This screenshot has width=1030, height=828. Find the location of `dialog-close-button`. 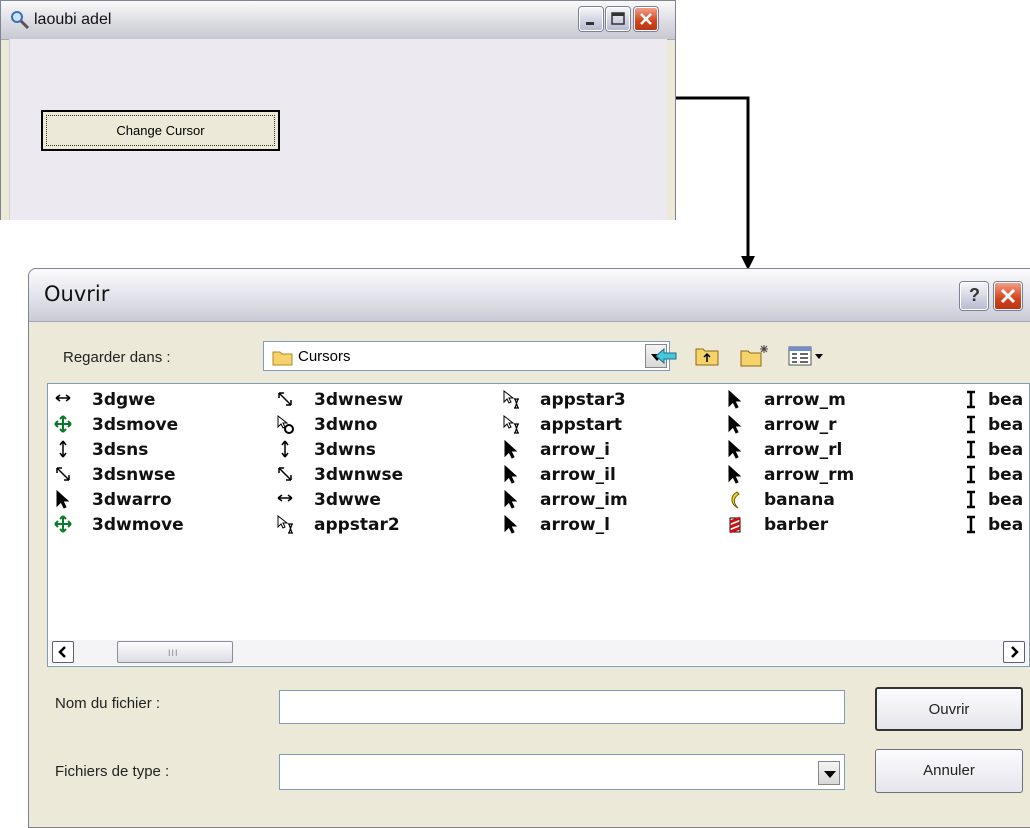

dialog-close-button is located at coordinates (1008, 296).